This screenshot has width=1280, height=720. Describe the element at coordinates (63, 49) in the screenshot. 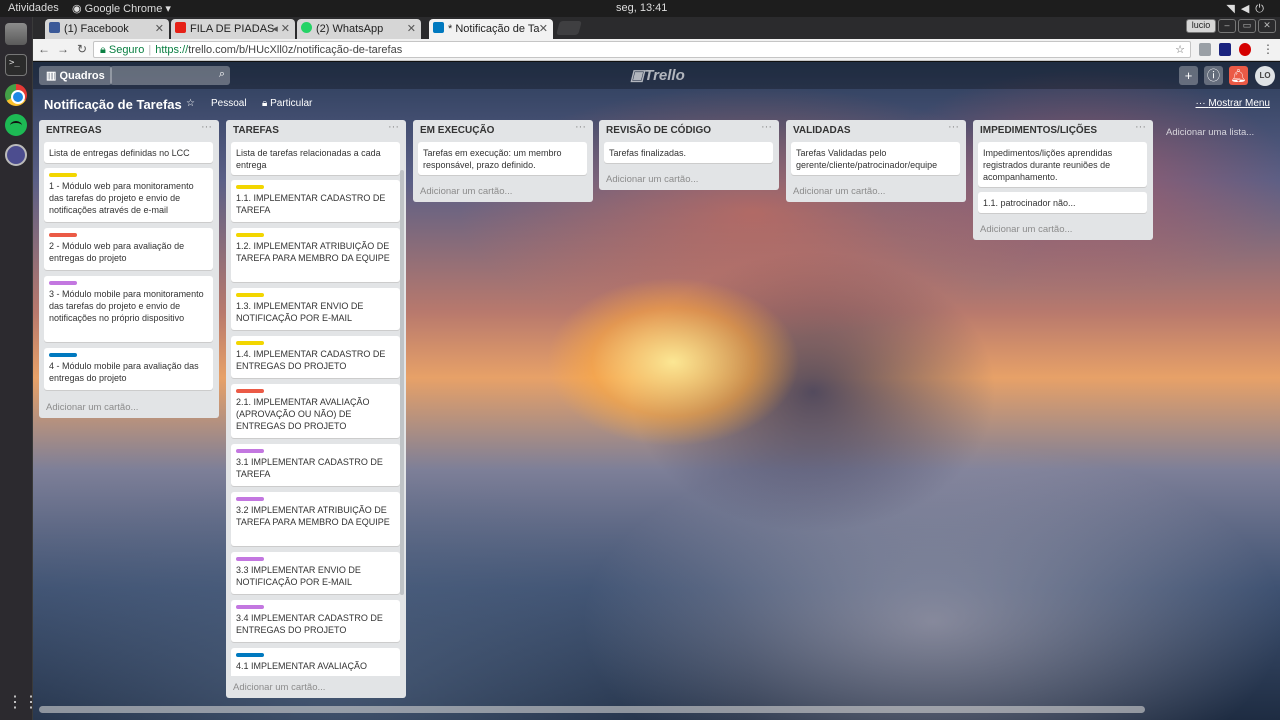

I see `forward-icon: →` at that location.